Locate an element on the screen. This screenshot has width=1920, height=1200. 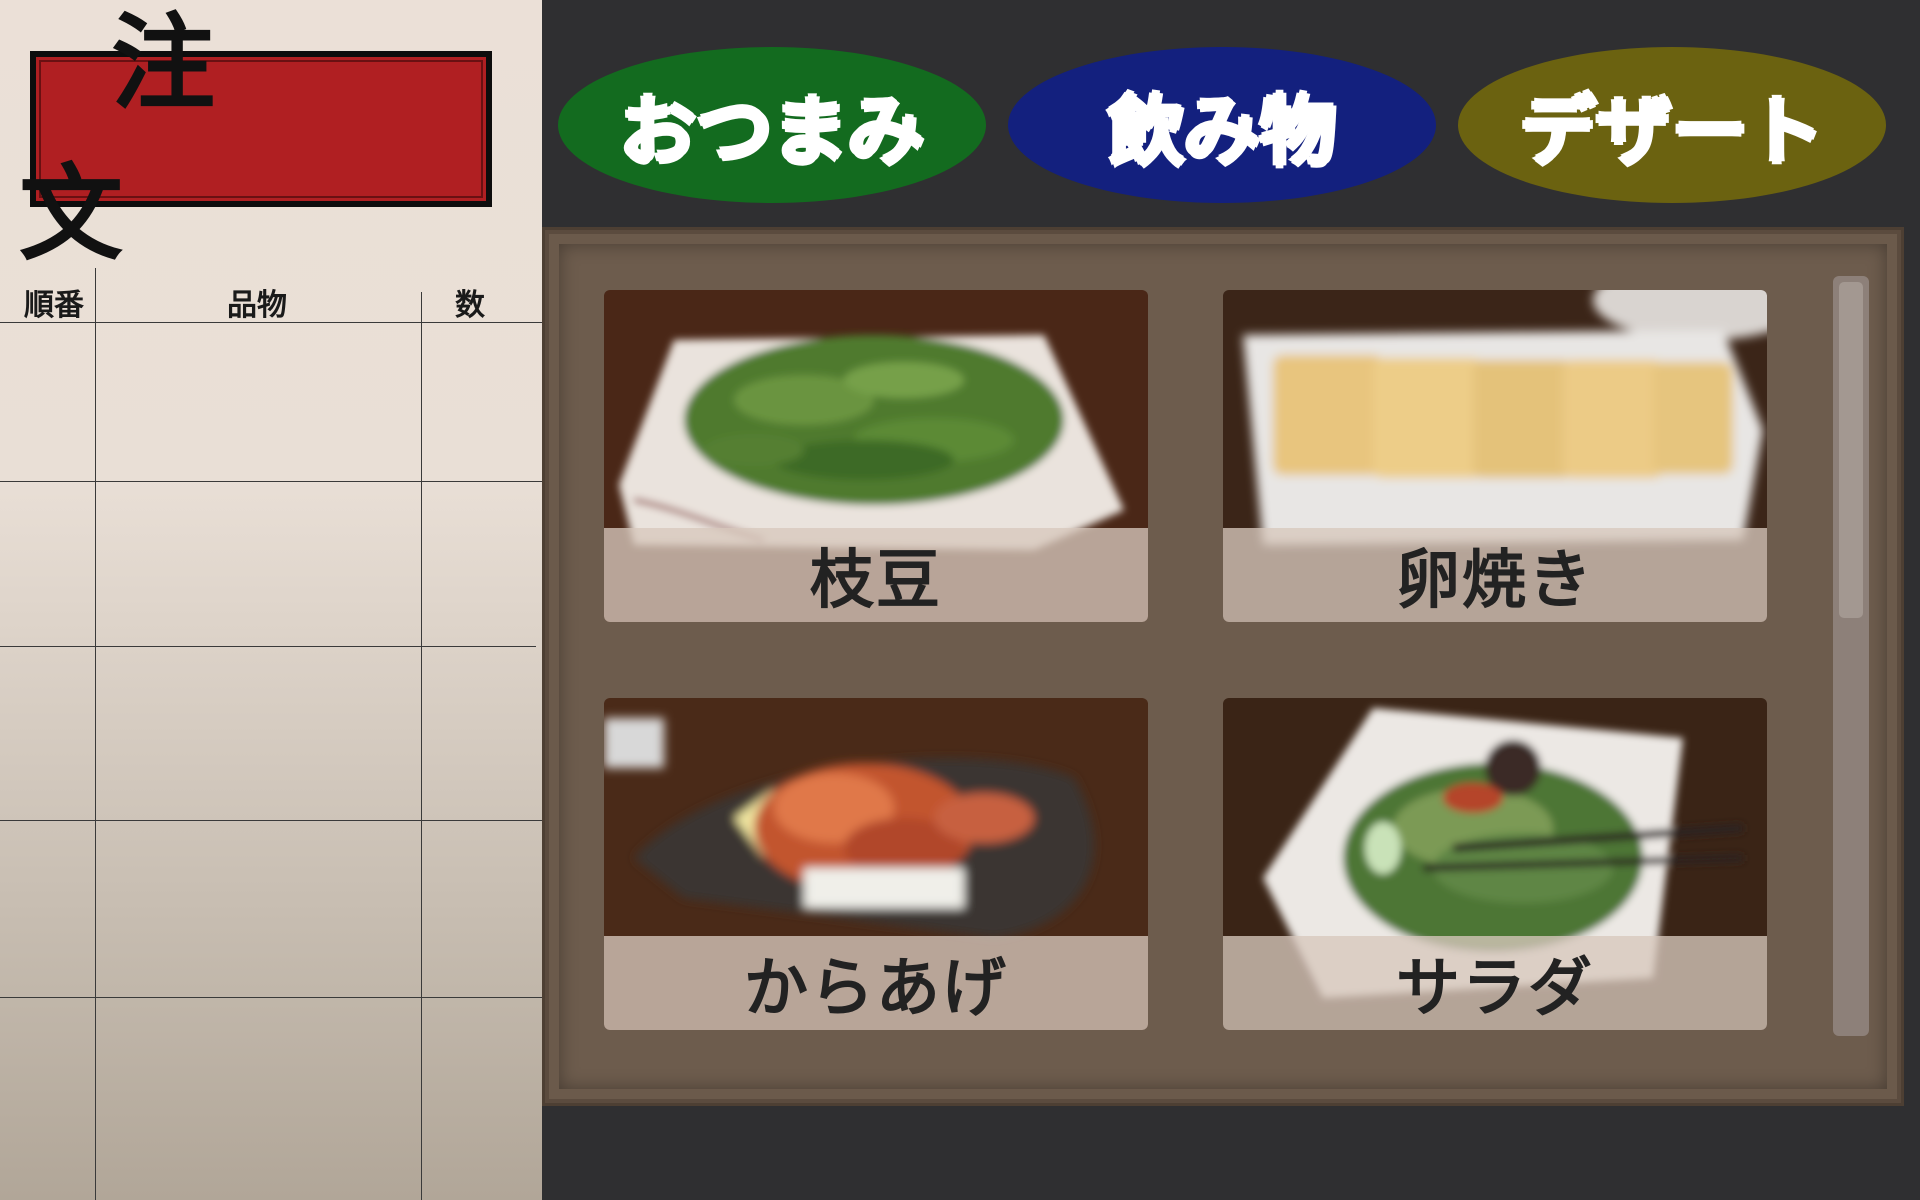
card-label-bar: からあげ is located at coordinates (876, 983).